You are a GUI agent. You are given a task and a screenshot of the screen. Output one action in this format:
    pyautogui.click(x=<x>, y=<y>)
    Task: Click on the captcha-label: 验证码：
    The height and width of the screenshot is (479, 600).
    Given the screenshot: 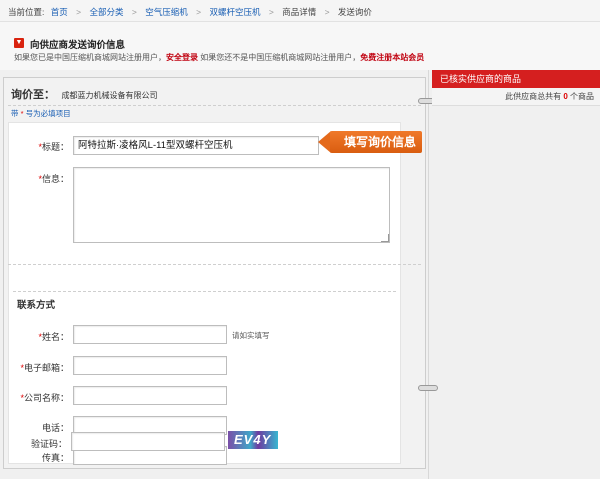 What is the action you would take?
    pyautogui.click(x=48, y=444)
    